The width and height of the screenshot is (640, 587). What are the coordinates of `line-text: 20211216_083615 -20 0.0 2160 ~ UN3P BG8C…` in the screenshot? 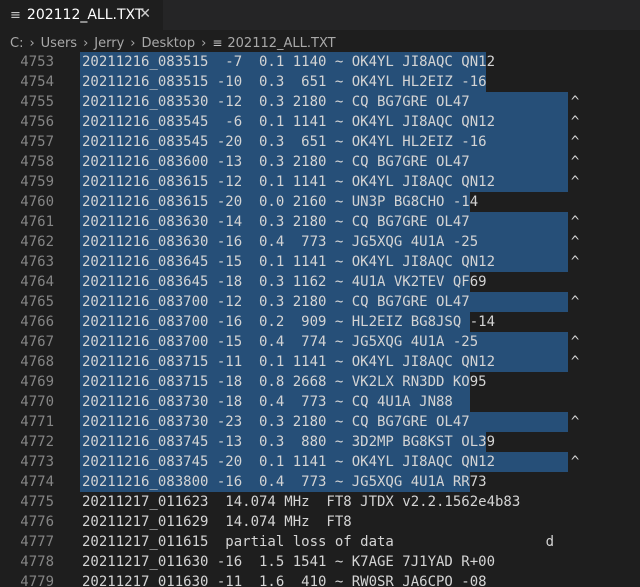 It's located at (280, 202).